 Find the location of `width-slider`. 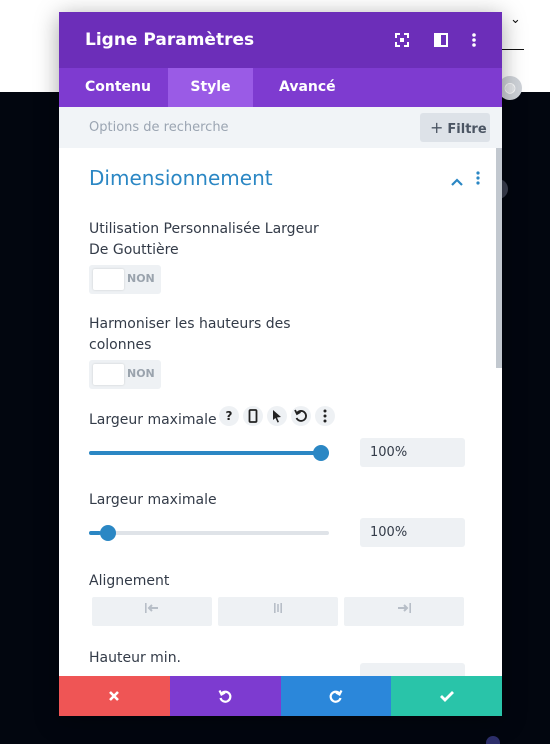

width-slider is located at coordinates (209, 453).